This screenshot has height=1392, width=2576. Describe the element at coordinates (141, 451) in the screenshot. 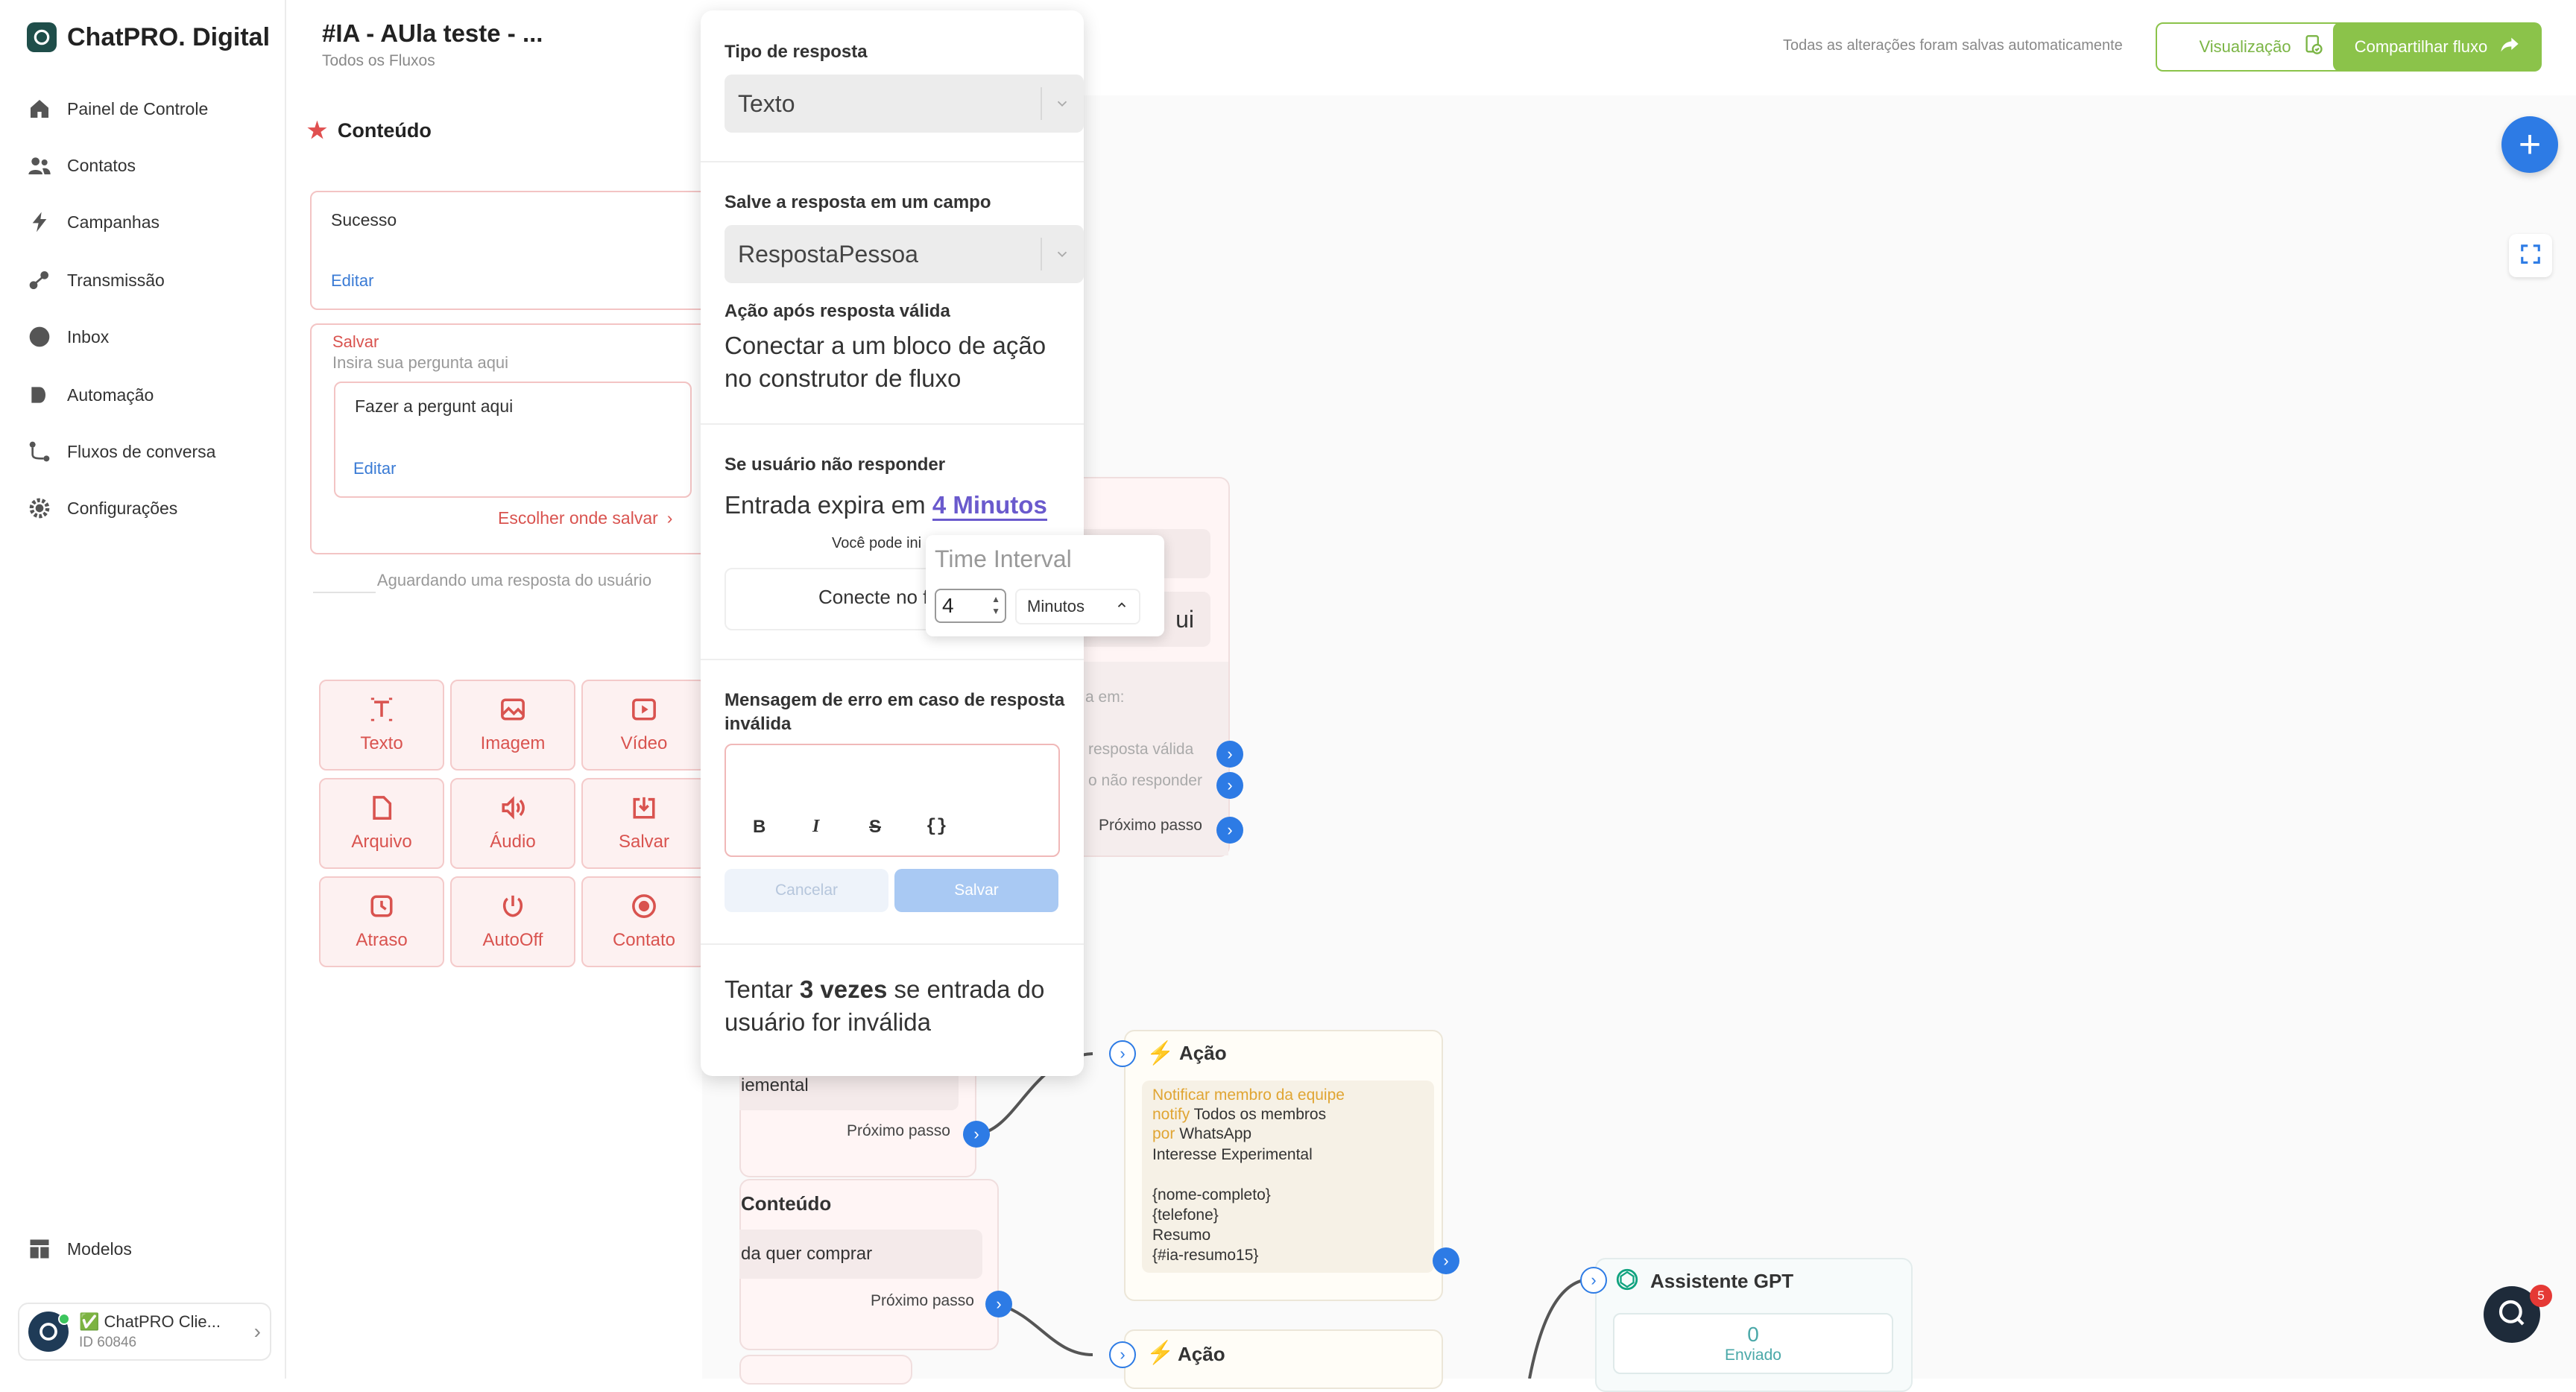

I see `sidebar-item-label: Fluxos de conversa` at that location.